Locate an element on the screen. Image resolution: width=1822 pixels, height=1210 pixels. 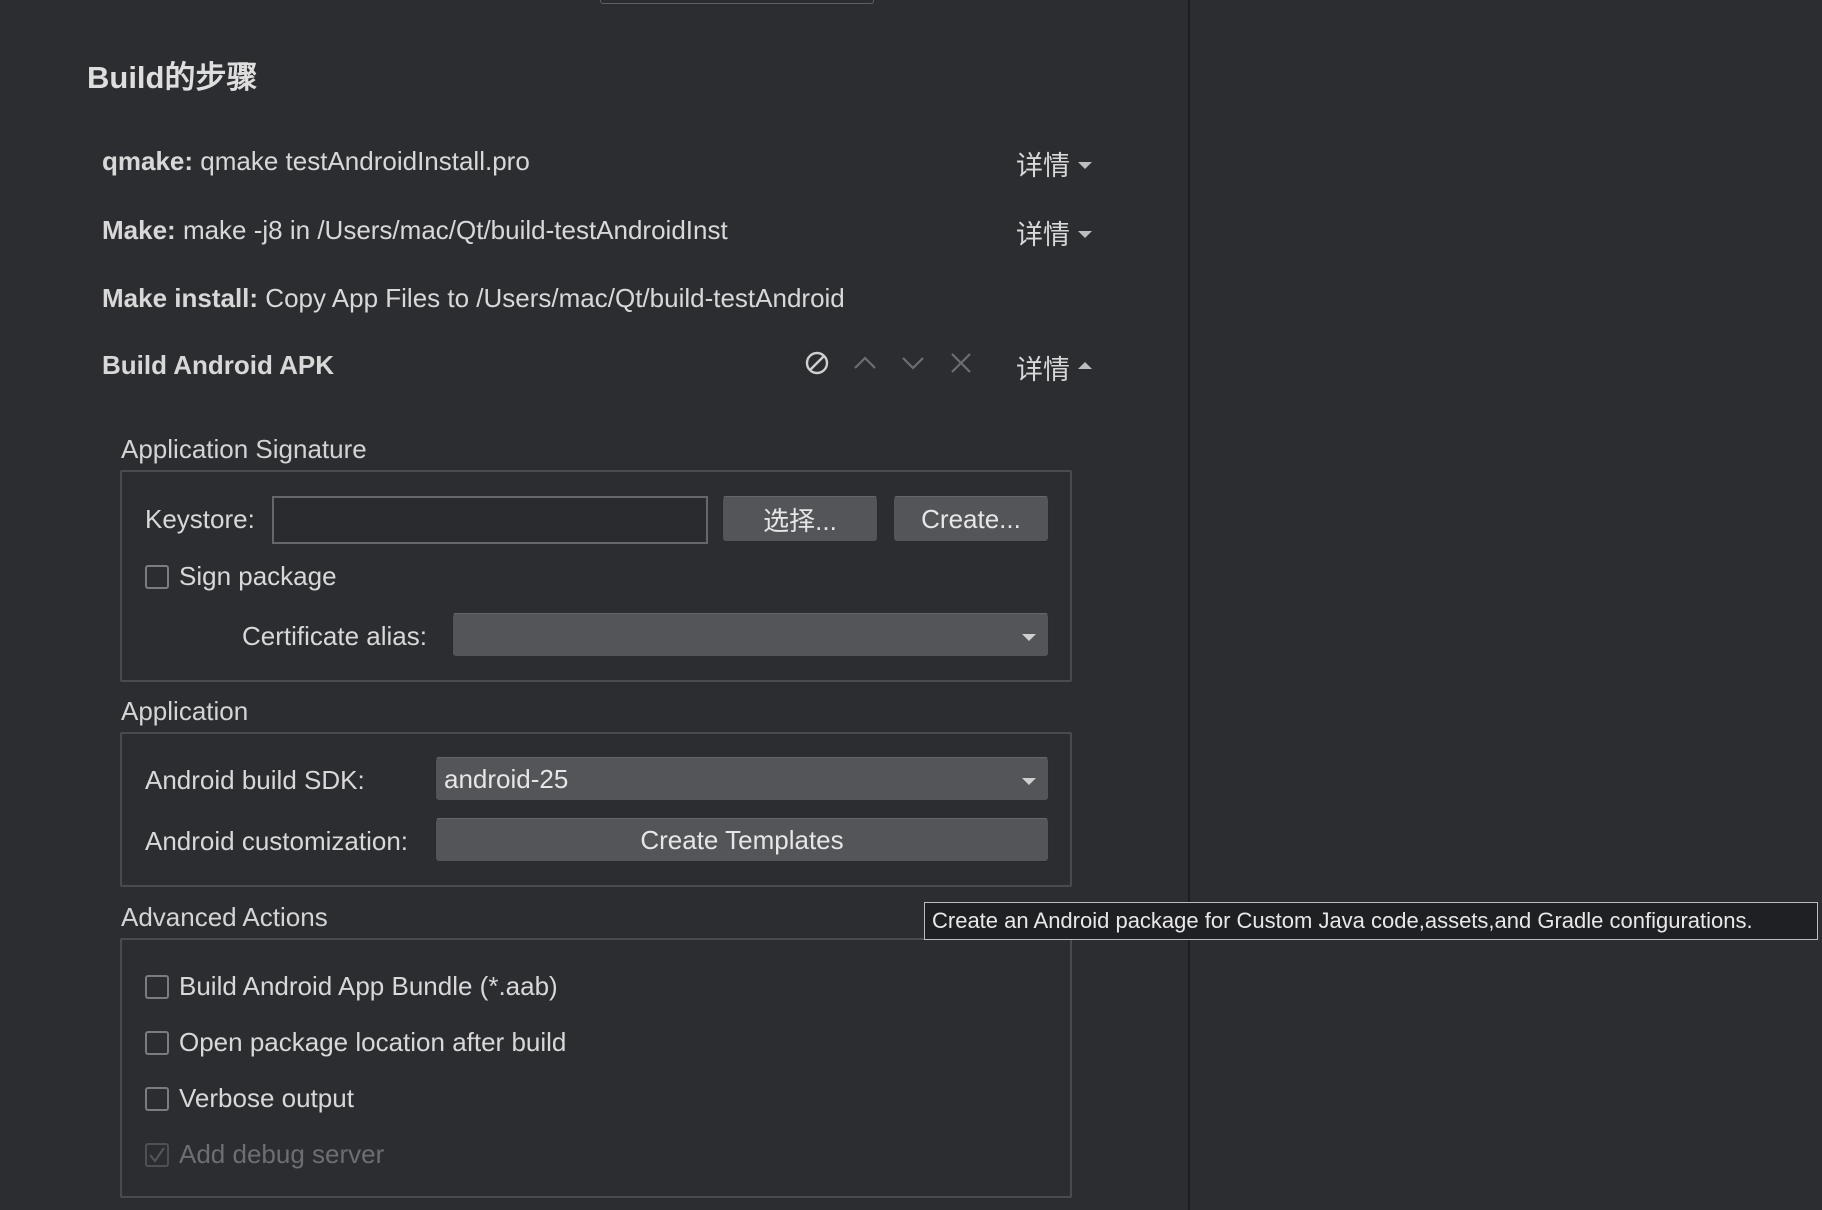
advanced-group-label: Advanced Actions is located at coordinates (224, 917).